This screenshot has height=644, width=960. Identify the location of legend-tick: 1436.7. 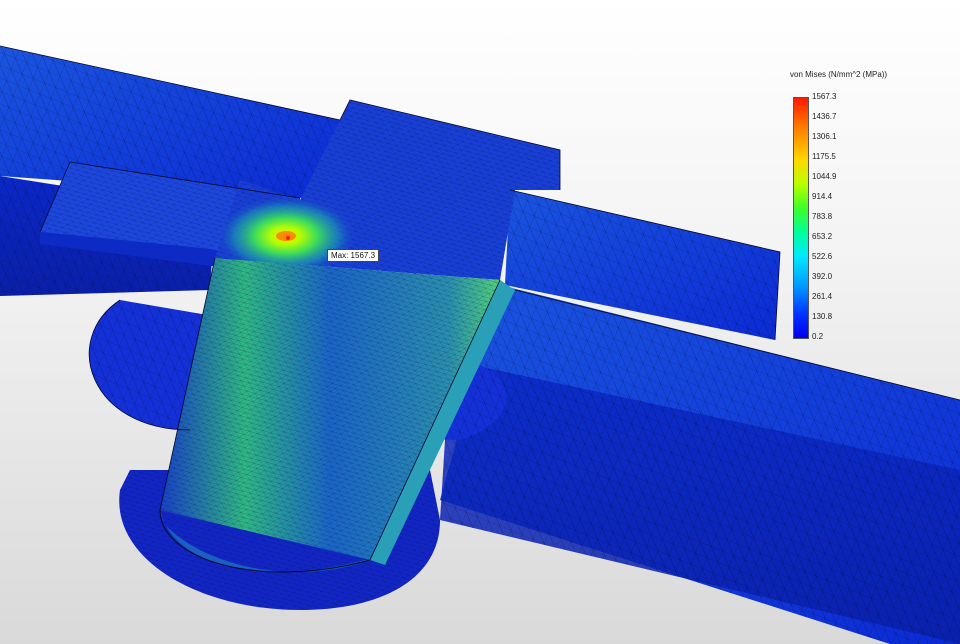
(824, 116).